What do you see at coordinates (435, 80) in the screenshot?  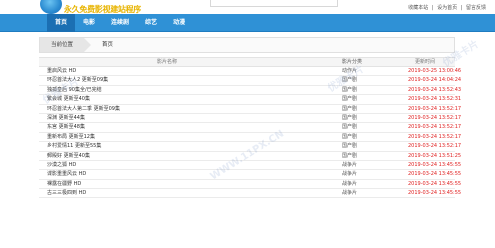 I see `update-time: 2019-03-24 14:04:24` at bounding box center [435, 80].